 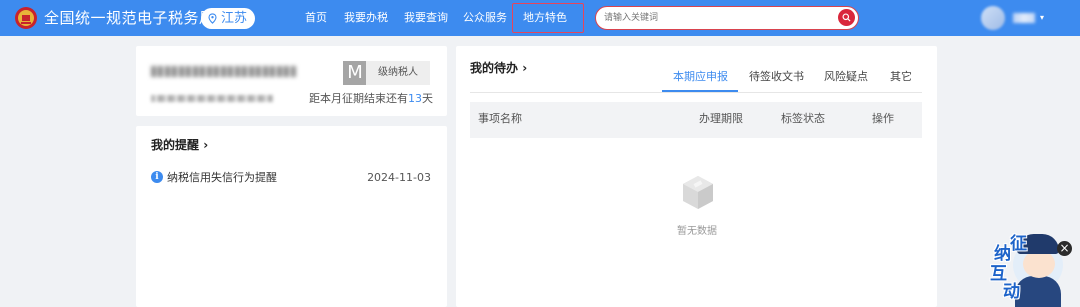 What do you see at coordinates (696, 120) in the screenshot?
I see `table-header` at bounding box center [696, 120].